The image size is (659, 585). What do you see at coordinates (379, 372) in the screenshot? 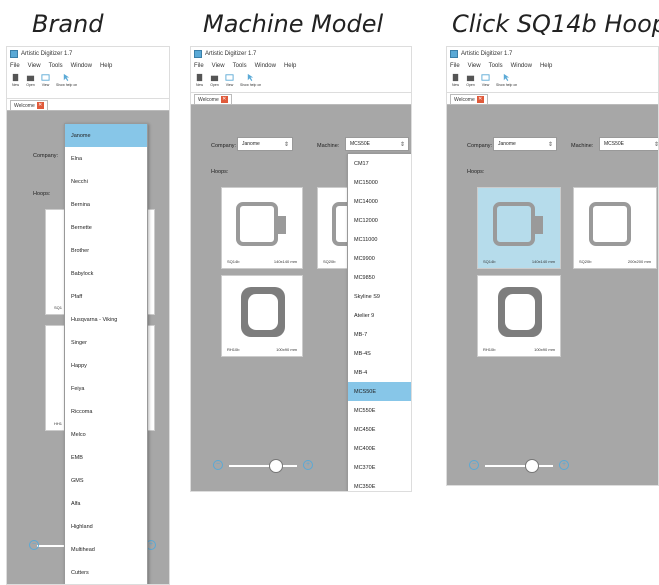
I see `machine-option: MB-4` at bounding box center [379, 372].